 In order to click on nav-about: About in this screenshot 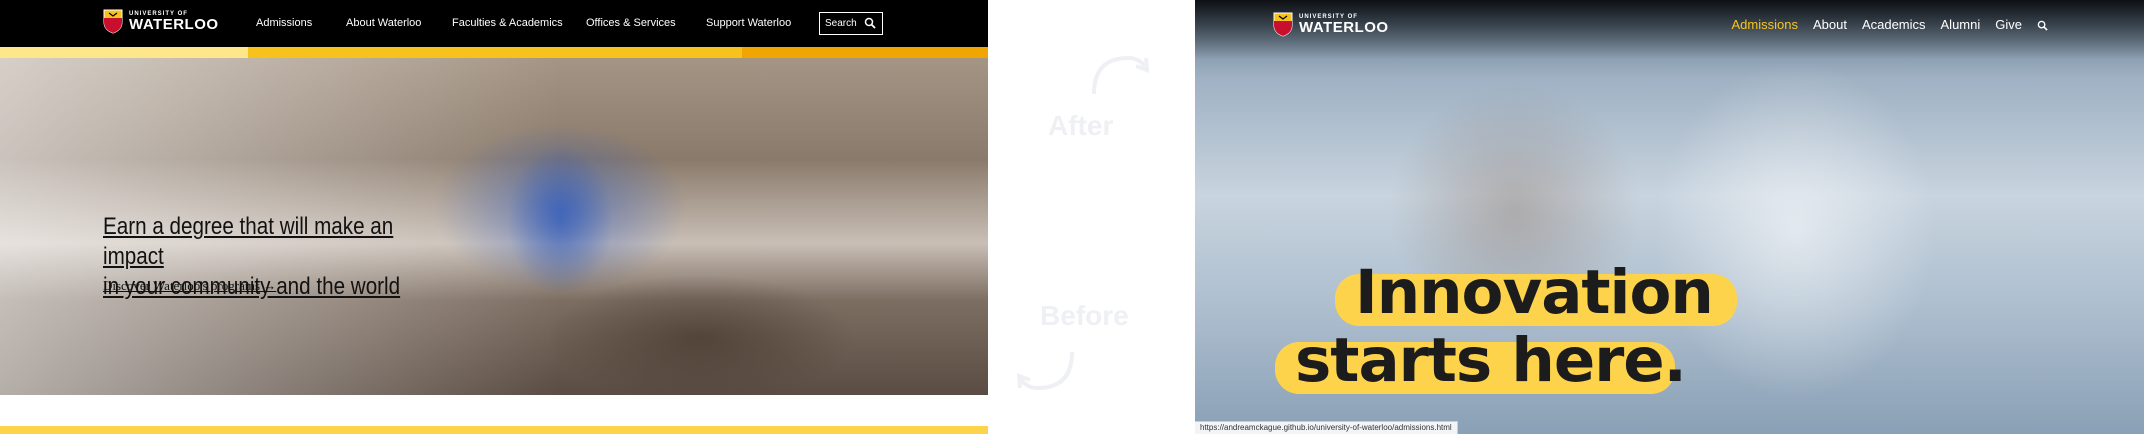, I will do `click(1830, 24)`.